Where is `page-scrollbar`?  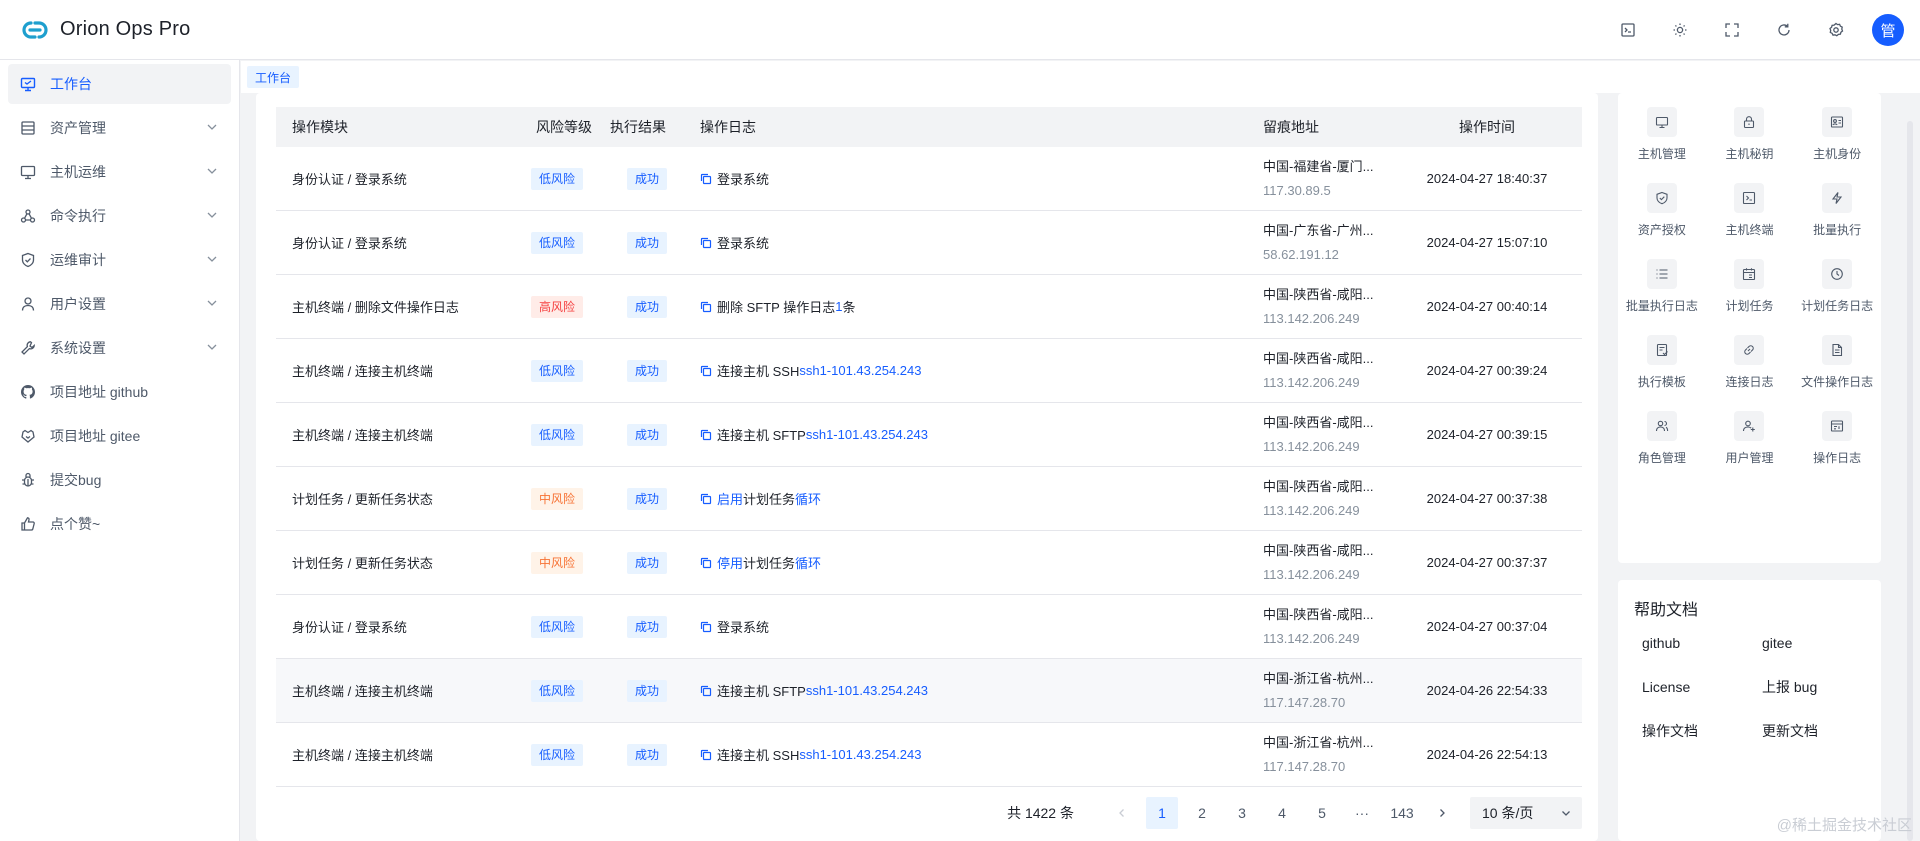 page-scrollbar is located at coordinates (1910, 467).